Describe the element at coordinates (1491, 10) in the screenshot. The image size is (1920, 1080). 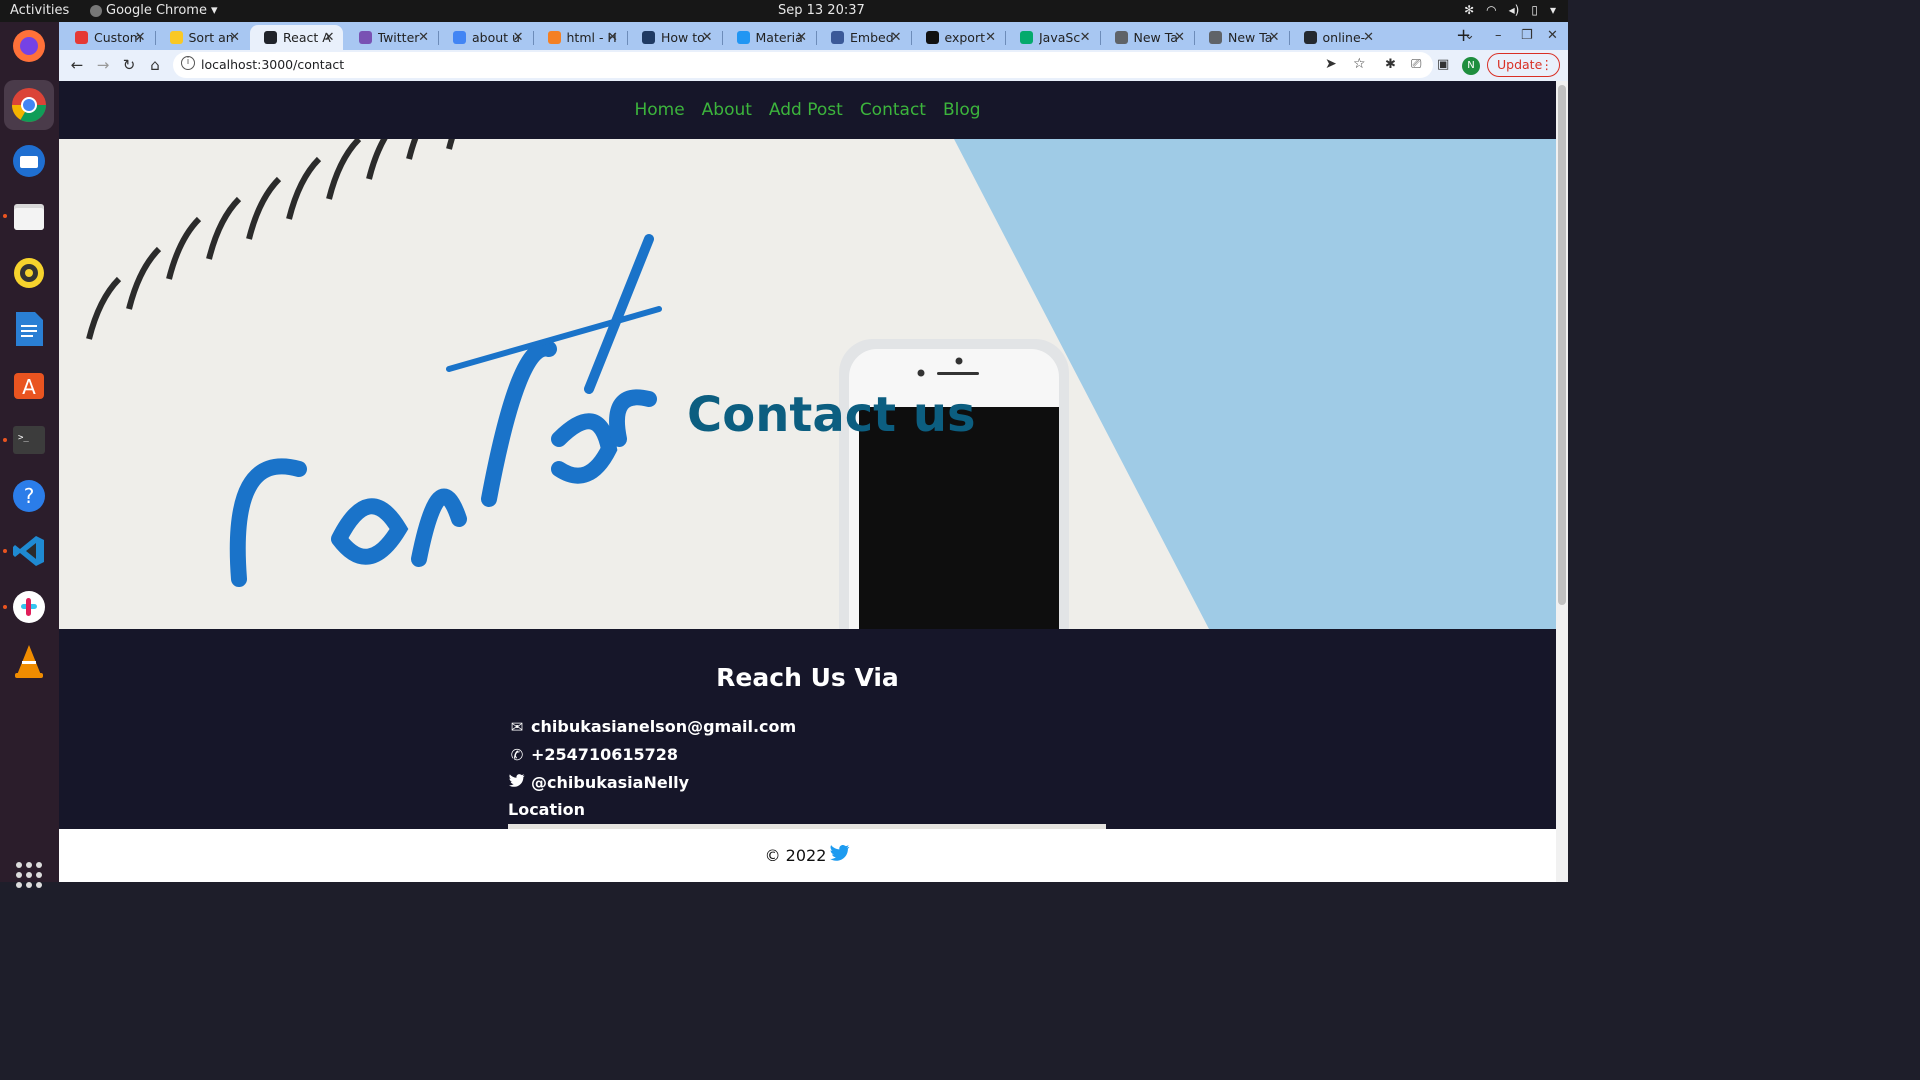
I see `wifi-icon: ◠` at that location.